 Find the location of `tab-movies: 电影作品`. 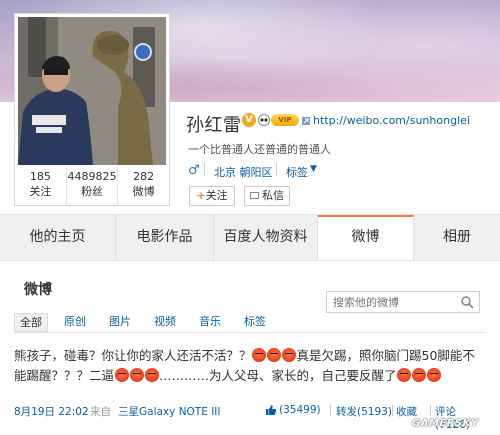

tab-movies: 电影作品 is located at coordinates (165, 237).